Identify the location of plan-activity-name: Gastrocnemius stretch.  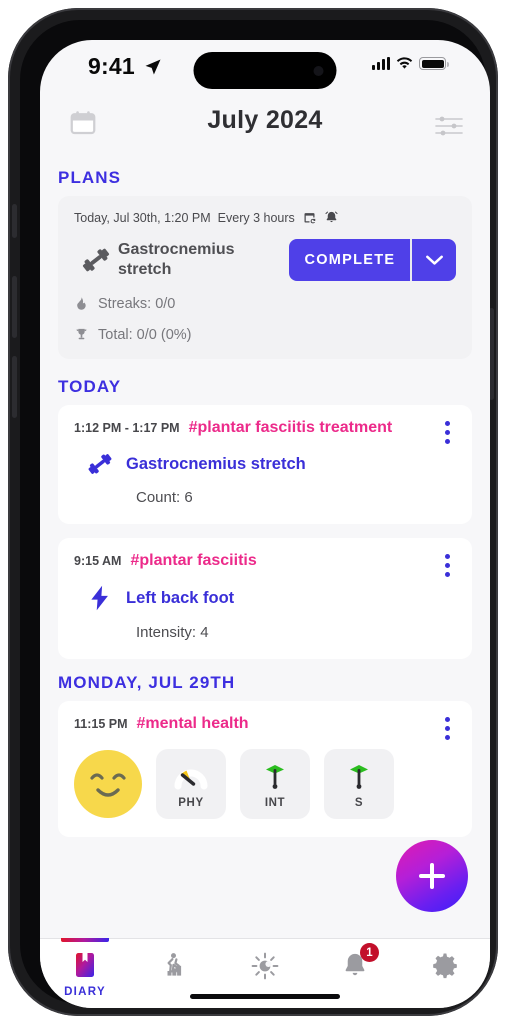
(176, 259).